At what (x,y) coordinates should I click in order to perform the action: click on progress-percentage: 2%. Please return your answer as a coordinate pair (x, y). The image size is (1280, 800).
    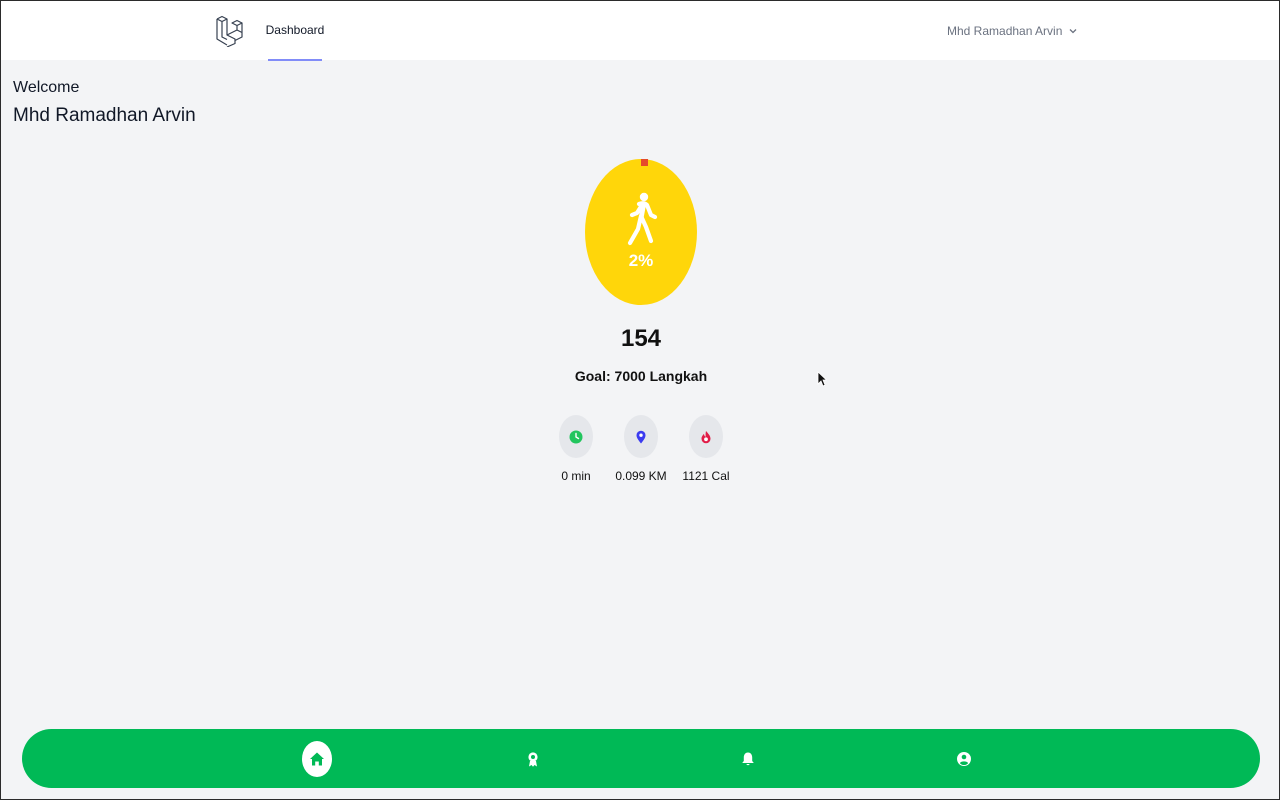
    Looking at the image, I should click on (641, 260).